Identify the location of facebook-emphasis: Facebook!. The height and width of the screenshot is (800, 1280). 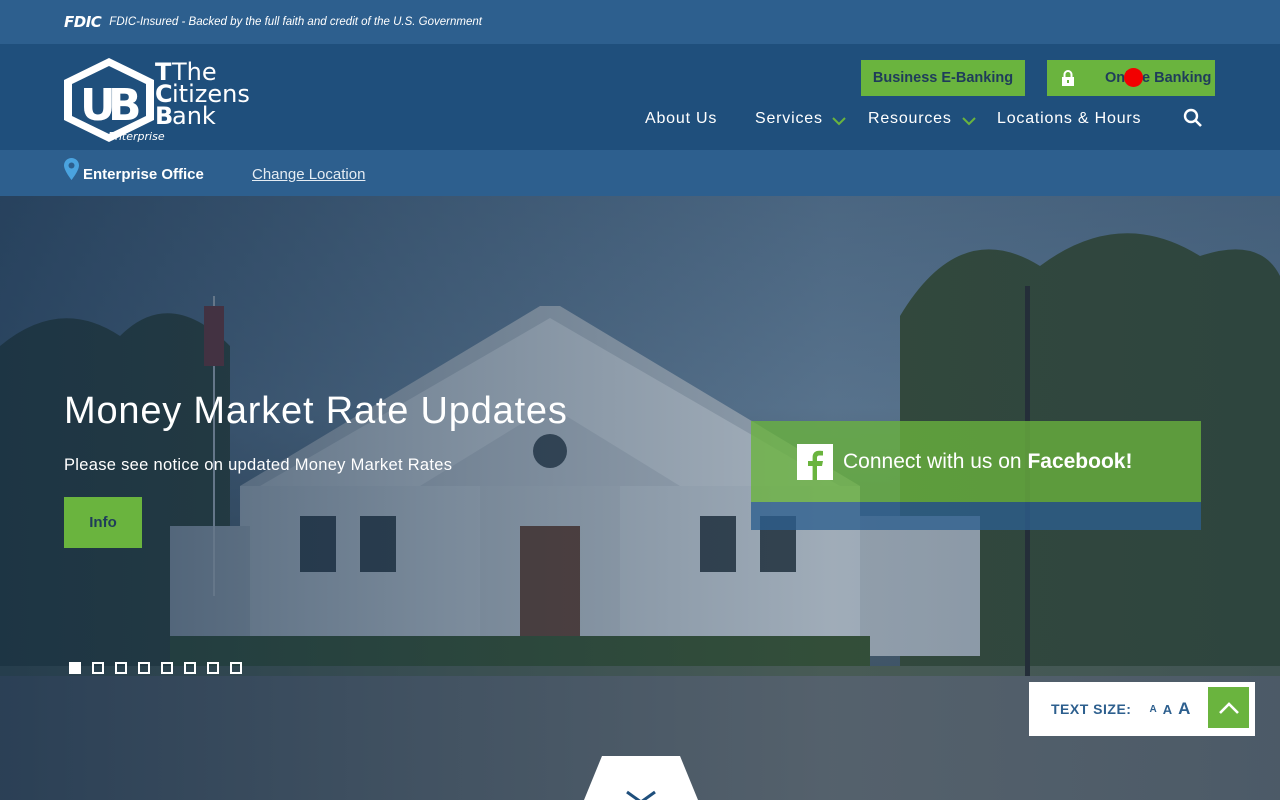
(1080, 461).